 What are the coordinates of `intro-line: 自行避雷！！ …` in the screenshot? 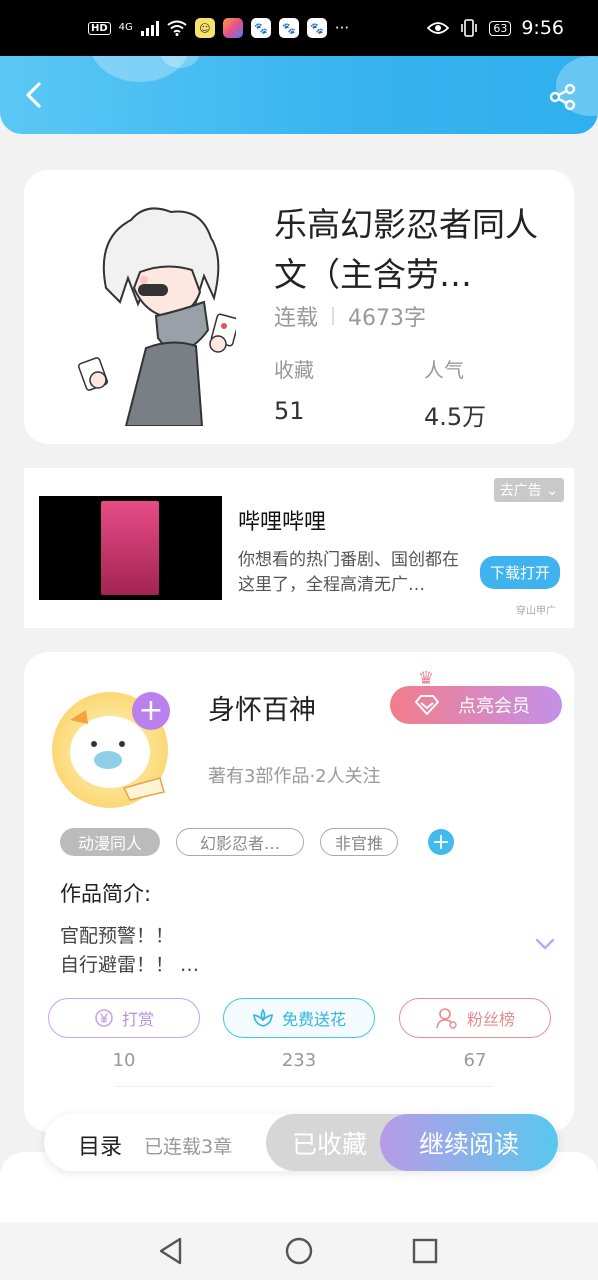 It's located at (130, 965).